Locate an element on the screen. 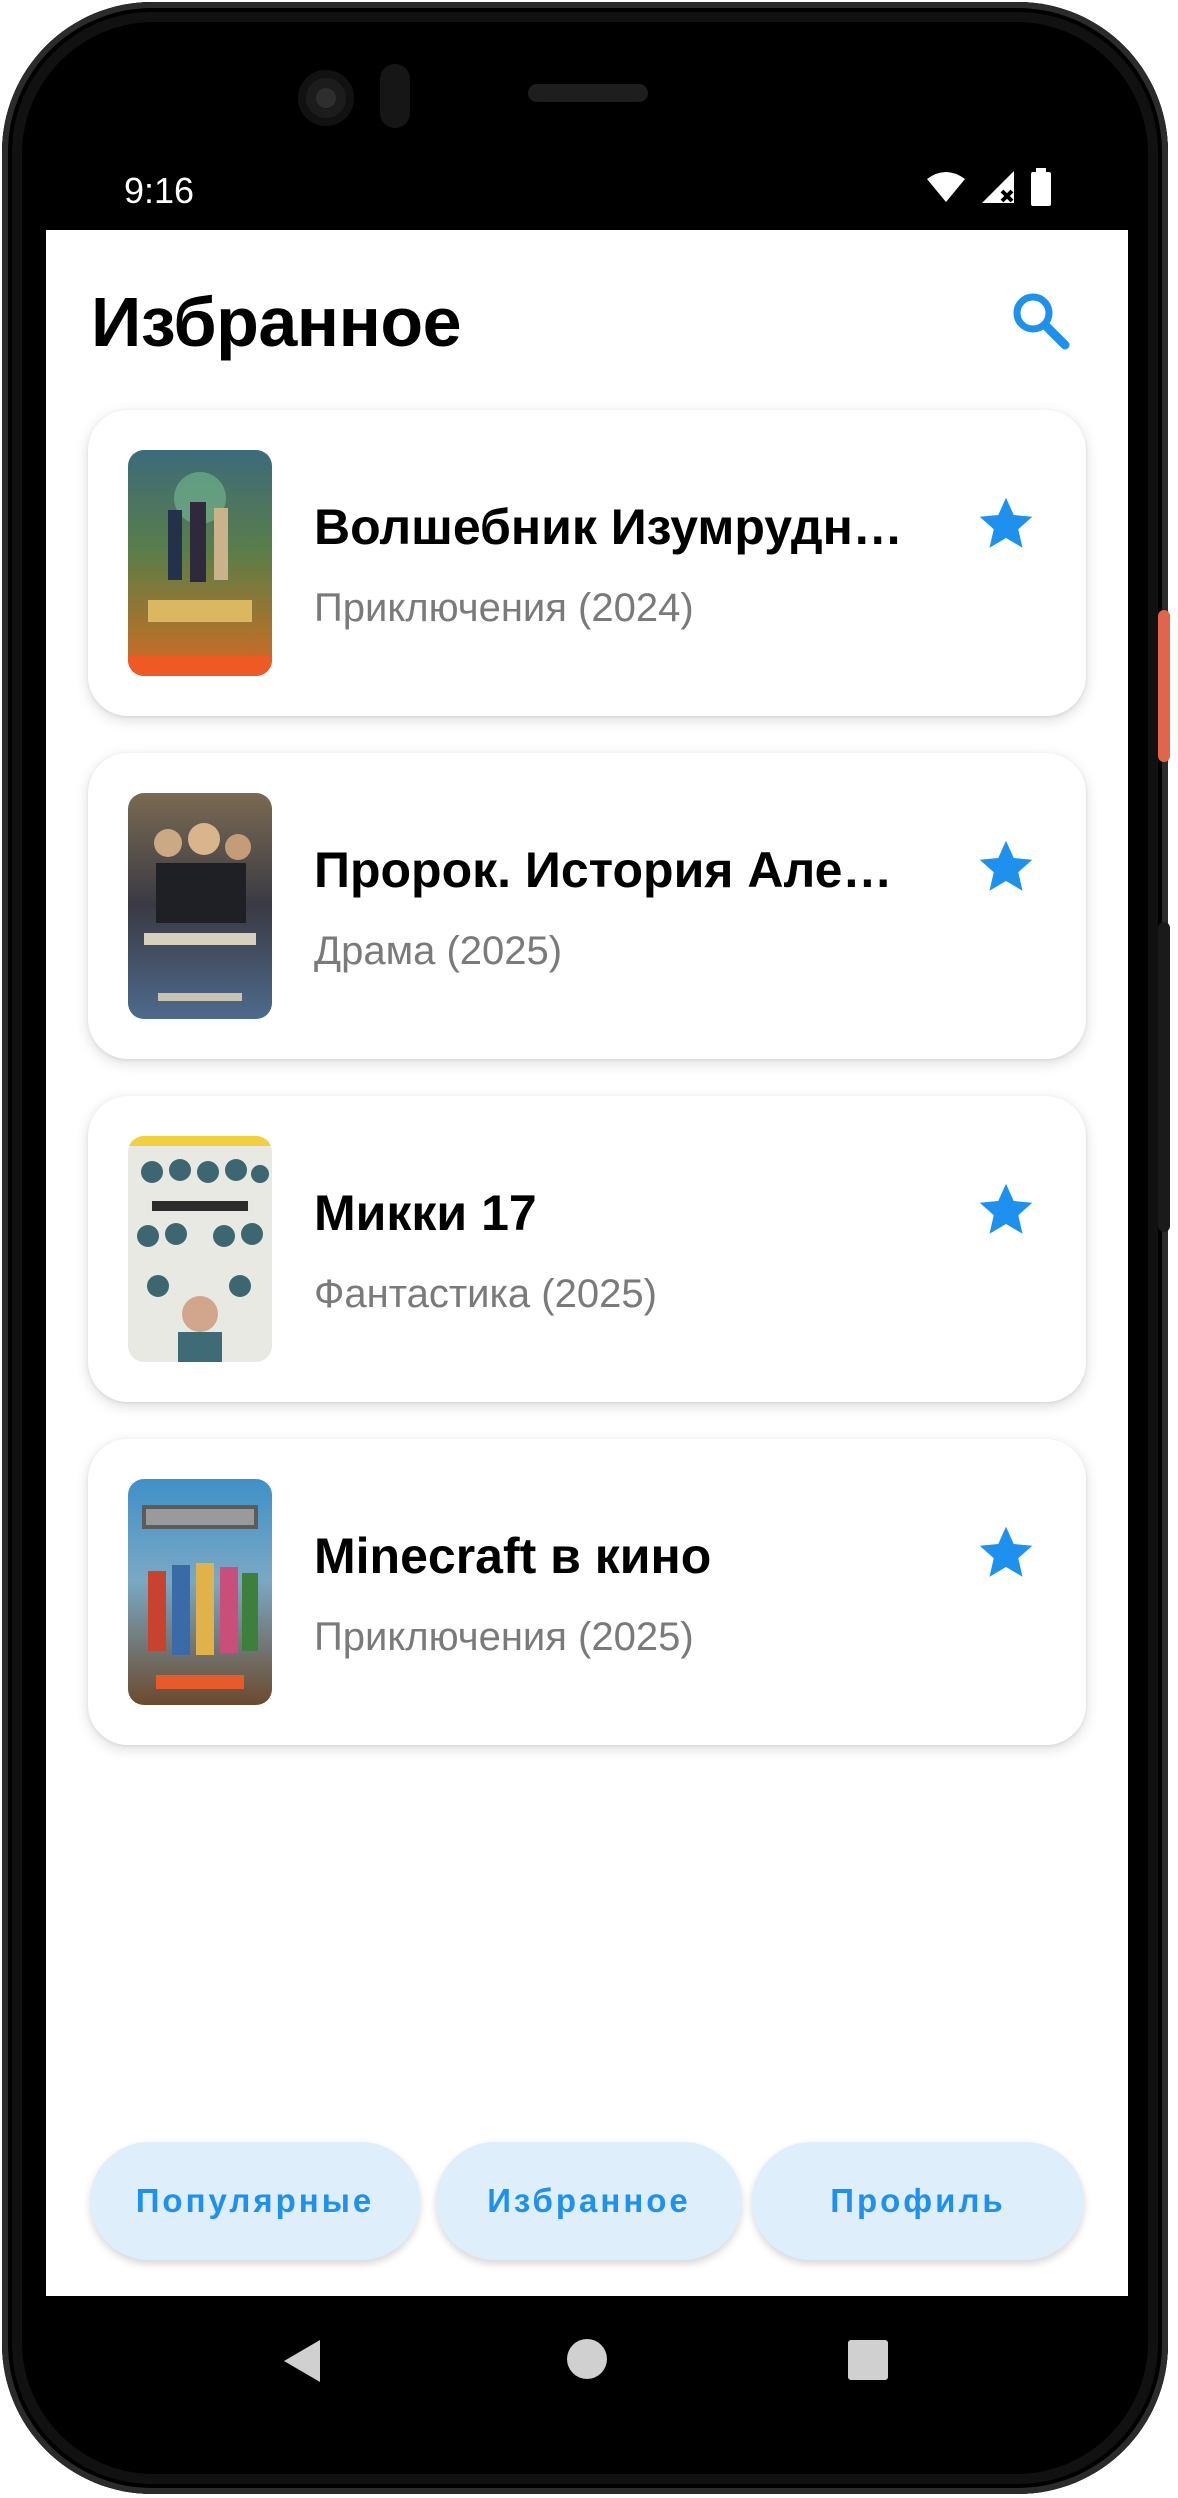  system-nav-bar is located at coordinates (587, 2359).